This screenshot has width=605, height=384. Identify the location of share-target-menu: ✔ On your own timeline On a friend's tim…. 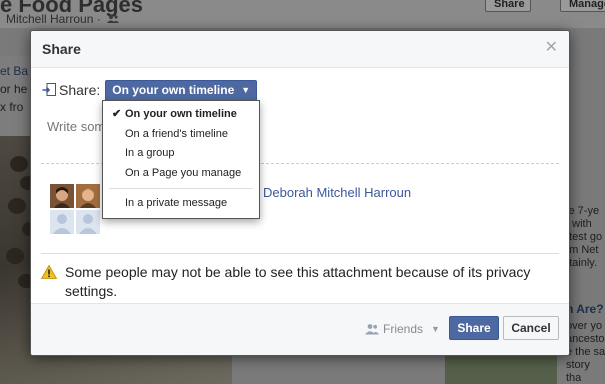
(181, 159).